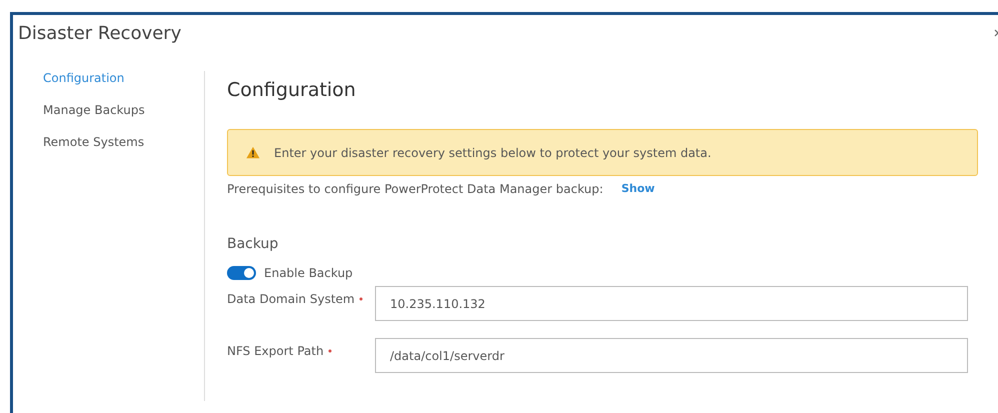  What do you see at coordinates (93, 142) in the screenshot?
I see `sidebar-item: Remote Systems` at bounding box center [93, 142].